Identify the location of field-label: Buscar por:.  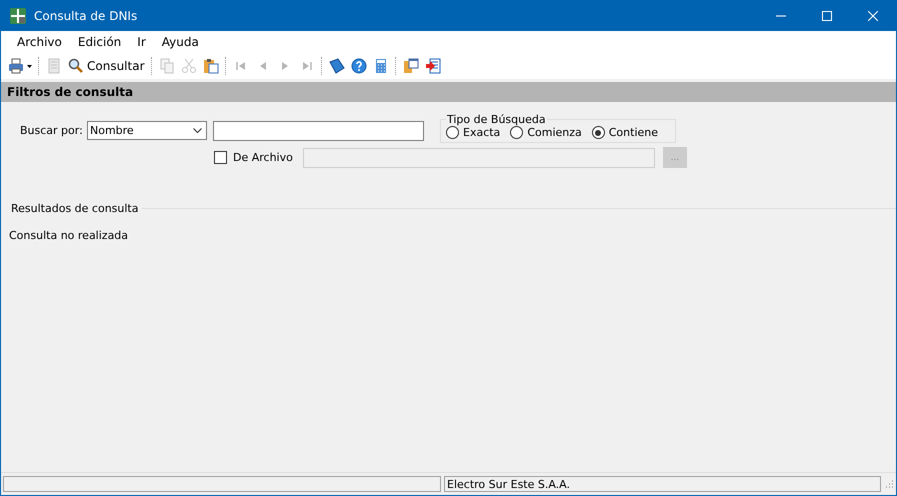
(52, 130).